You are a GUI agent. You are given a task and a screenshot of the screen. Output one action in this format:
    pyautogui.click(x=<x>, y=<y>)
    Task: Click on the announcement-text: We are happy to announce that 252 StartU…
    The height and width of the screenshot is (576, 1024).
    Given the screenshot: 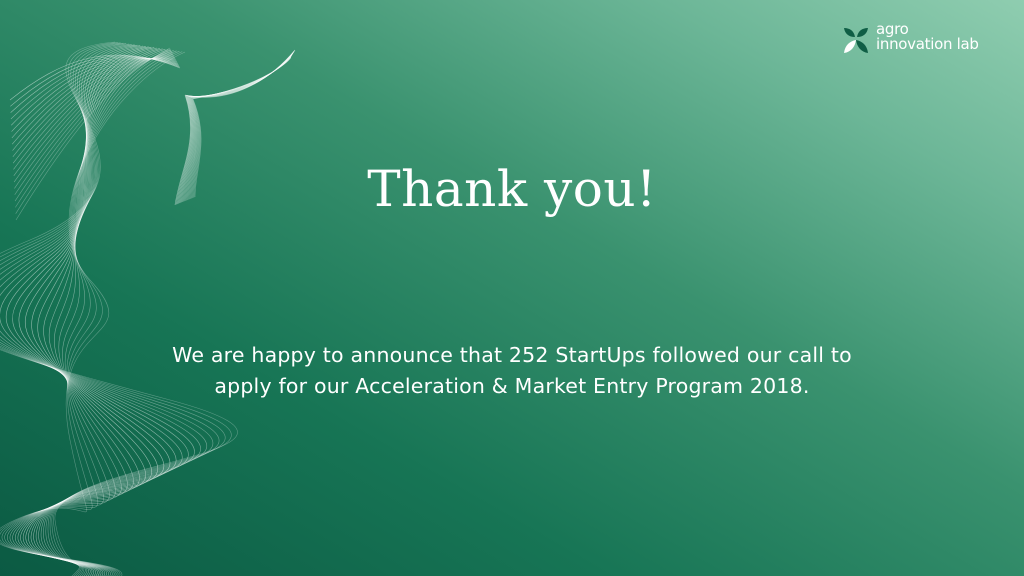 What is the action you would take?
    pyautogui.click(x=512, y=371)
    